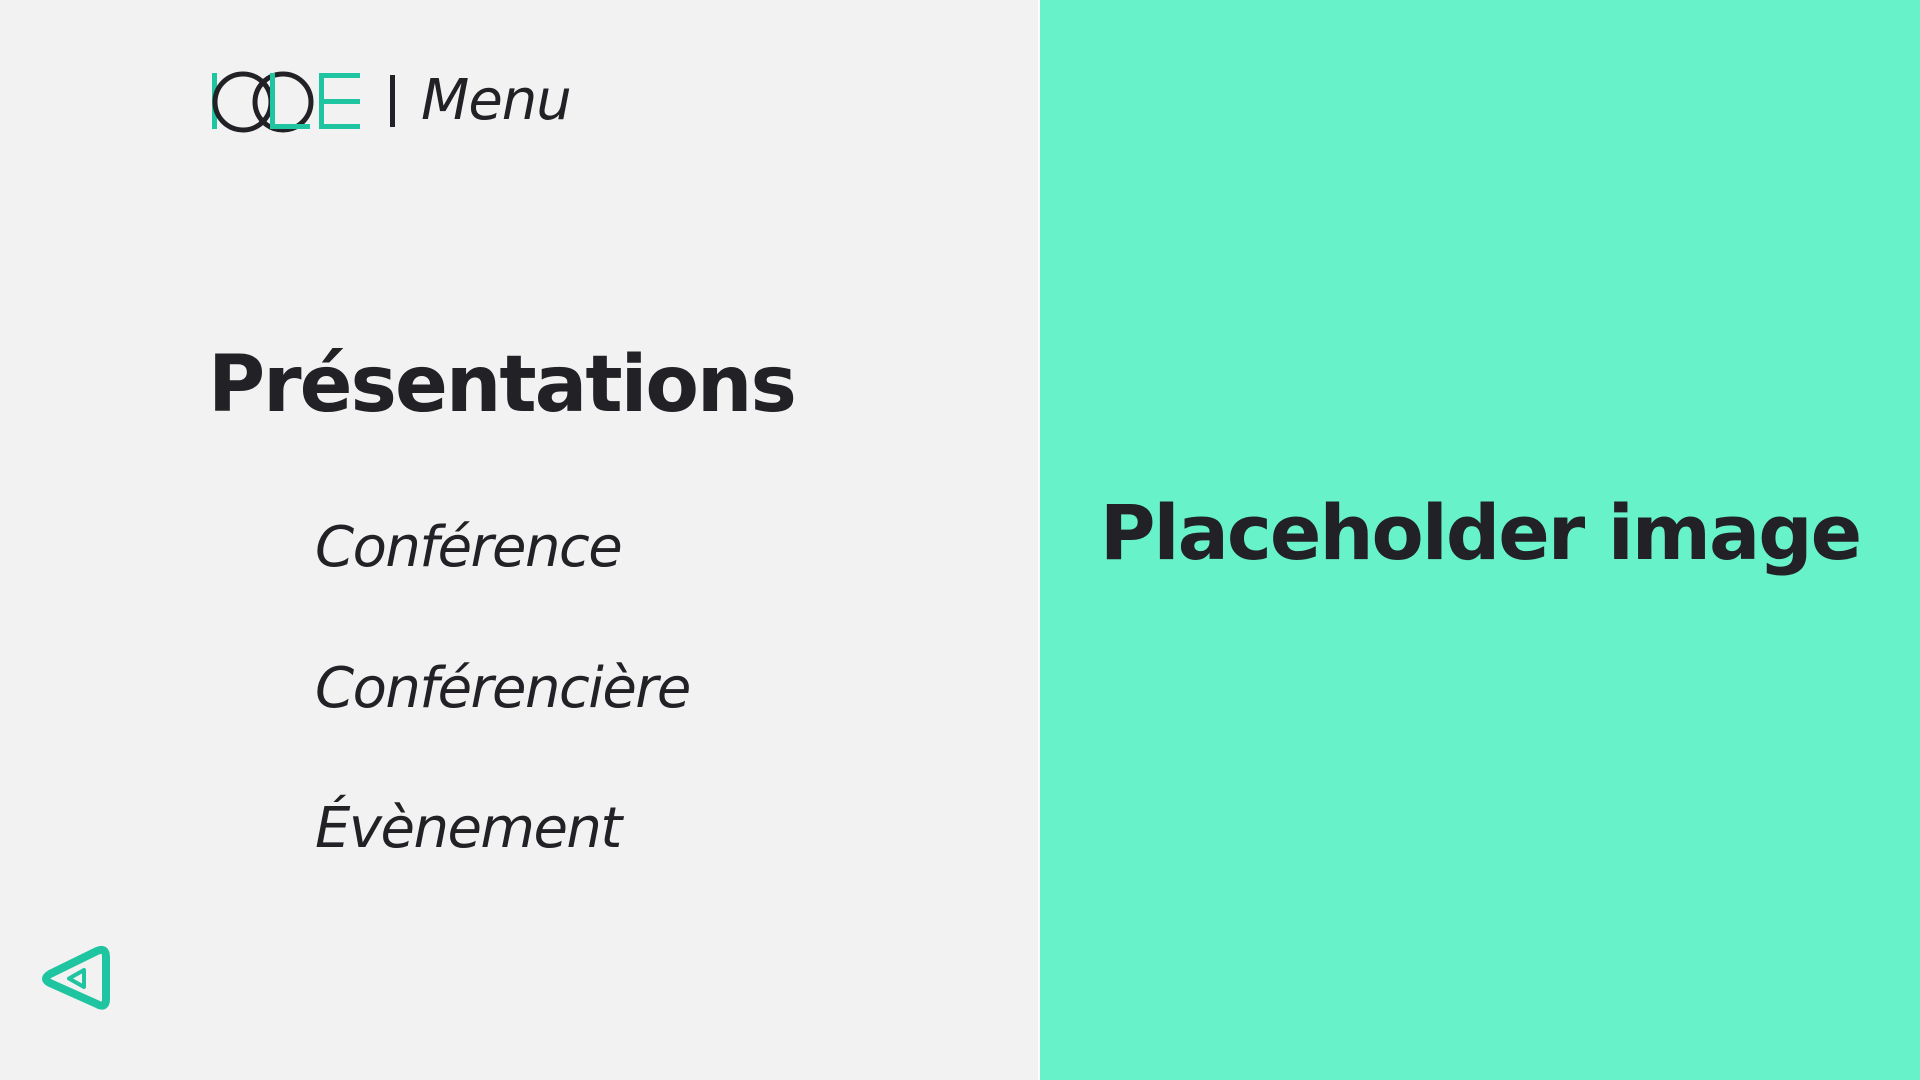 This screenshot has height=1080, width=1920. What do you see at coordinates (496, 100) in the screenshot?
I see `header-title: Menu` at bounding box center [496, 100].